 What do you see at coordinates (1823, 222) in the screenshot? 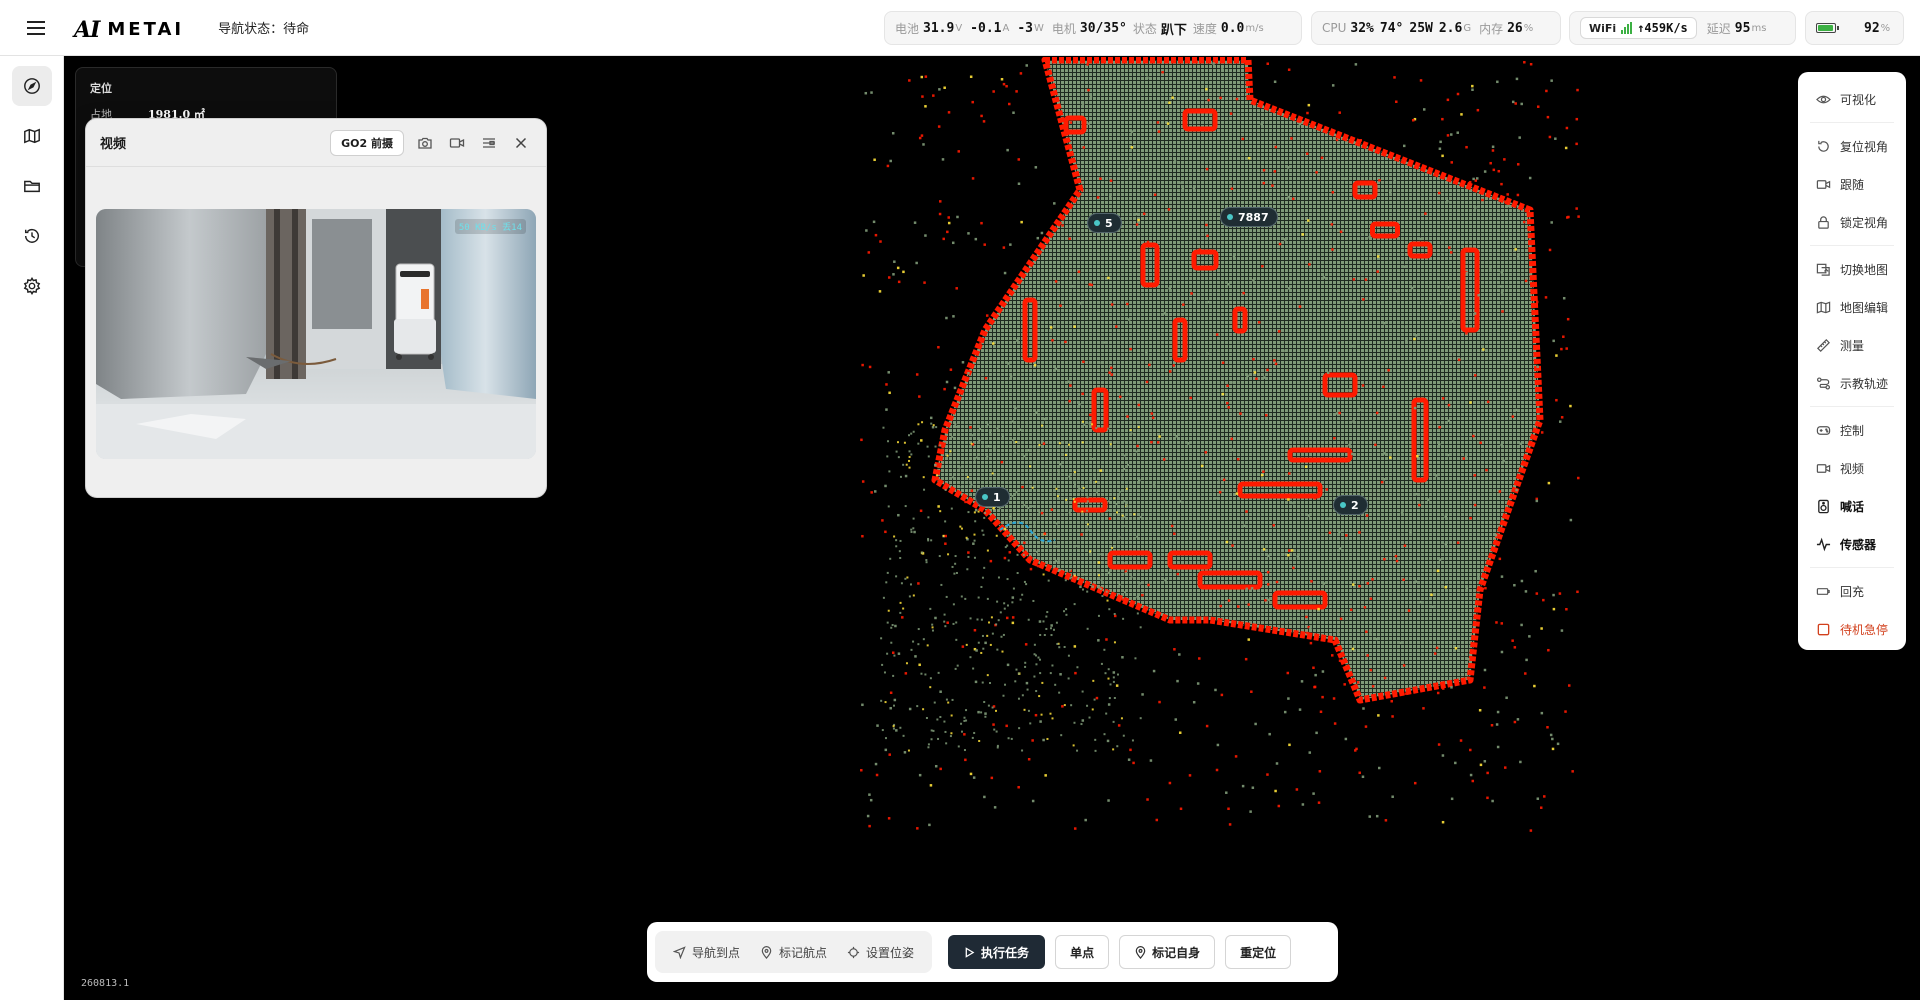
I see `lock-icon` at bounding box center [1823, 222].